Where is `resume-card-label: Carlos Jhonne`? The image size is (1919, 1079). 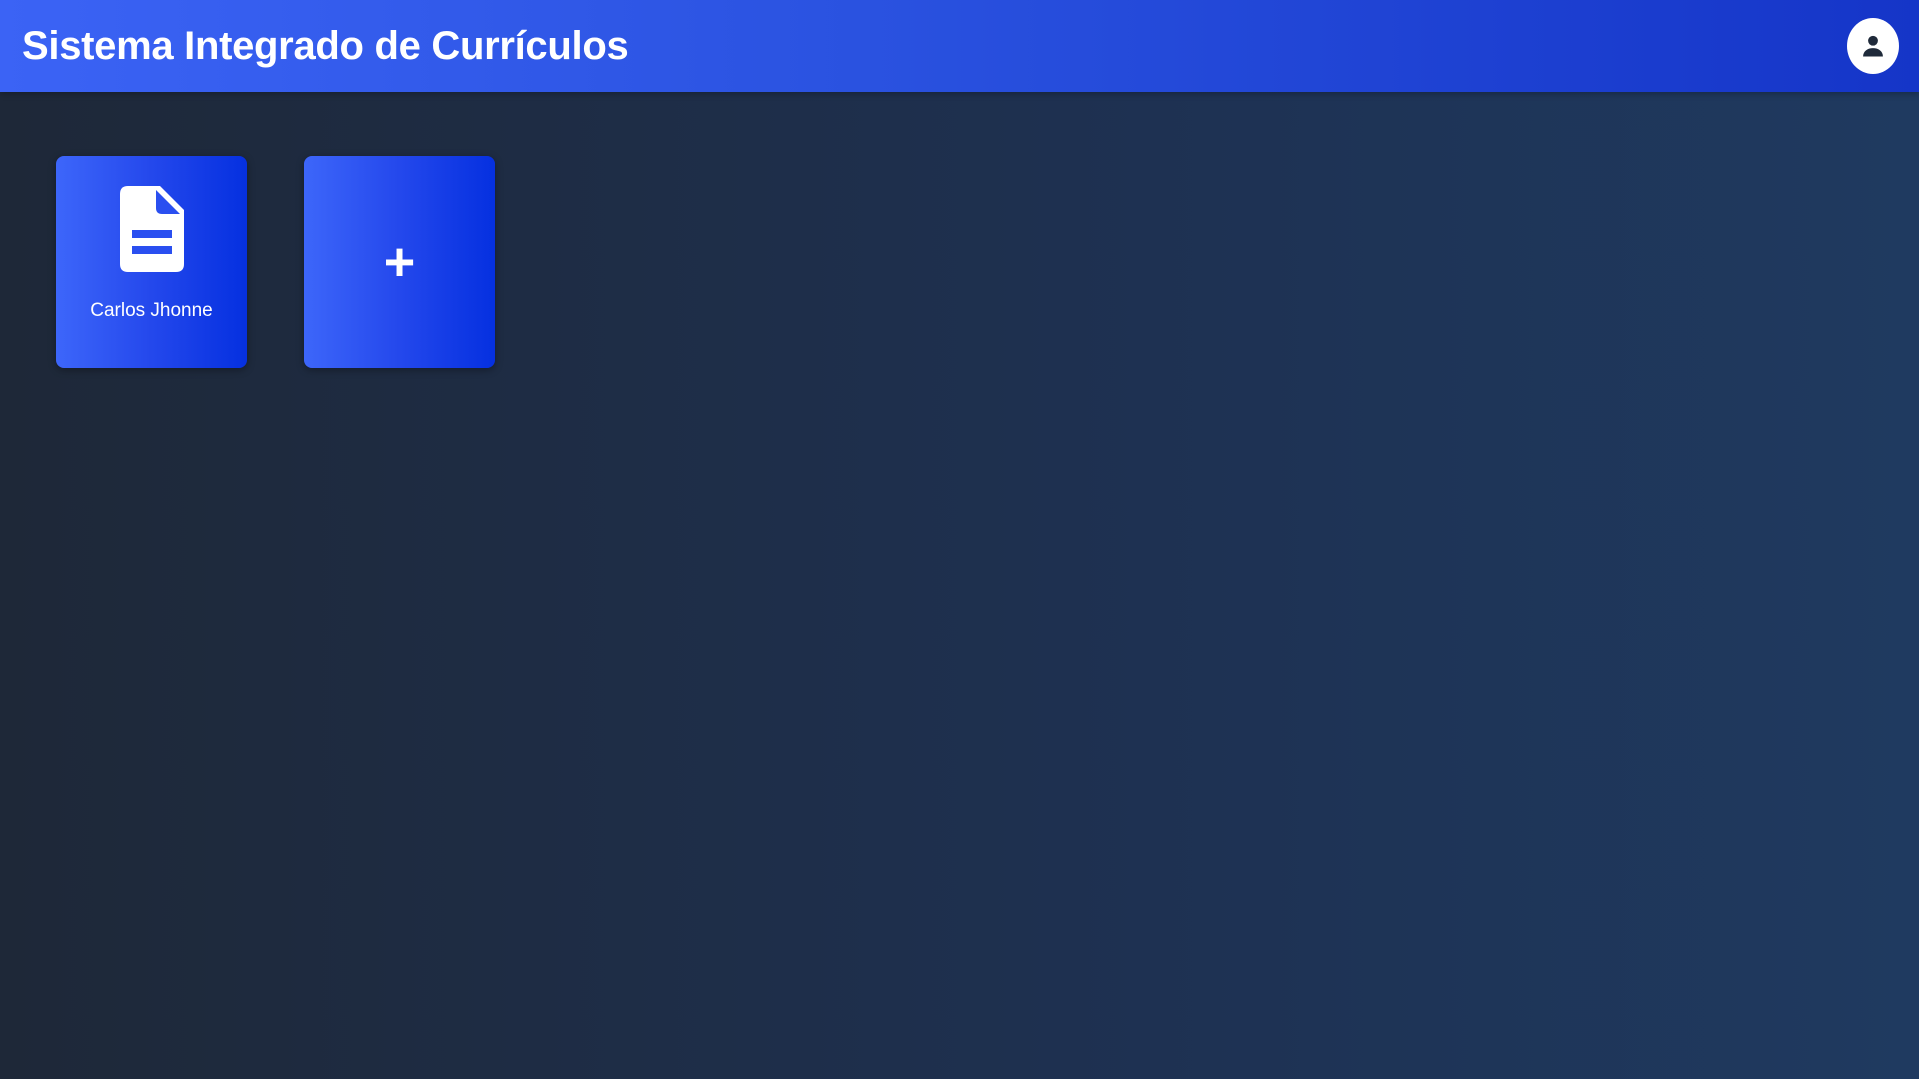
resume-card-label: Carlos Jhonne is located at coordinates (151, 310).